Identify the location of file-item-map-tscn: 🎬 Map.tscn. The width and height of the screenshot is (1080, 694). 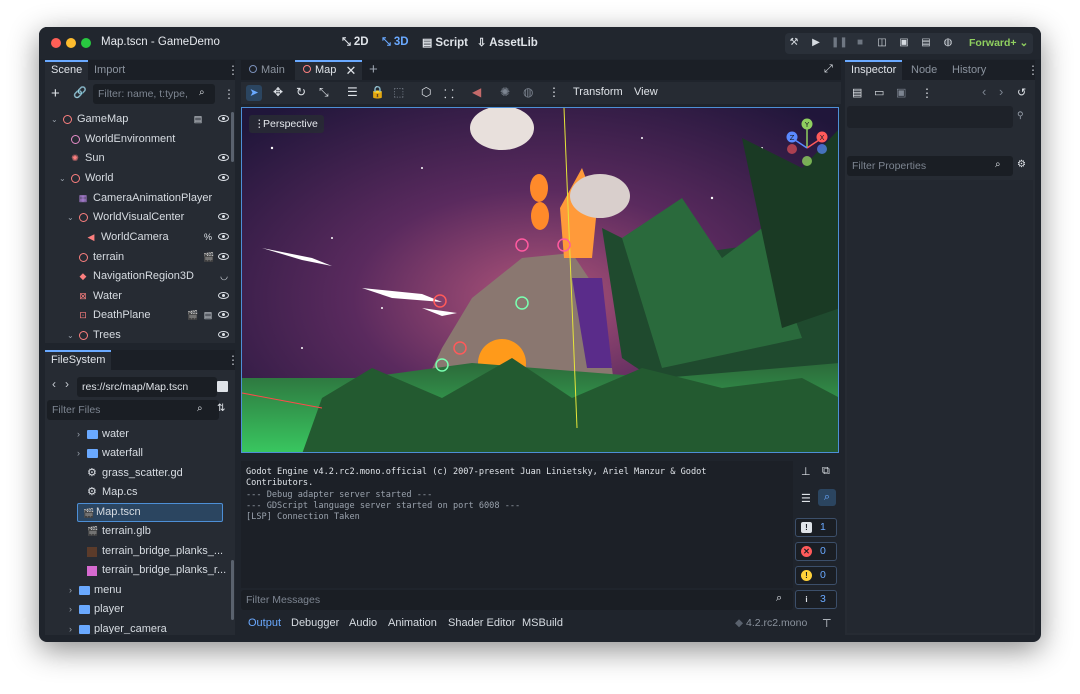
(150, 512).